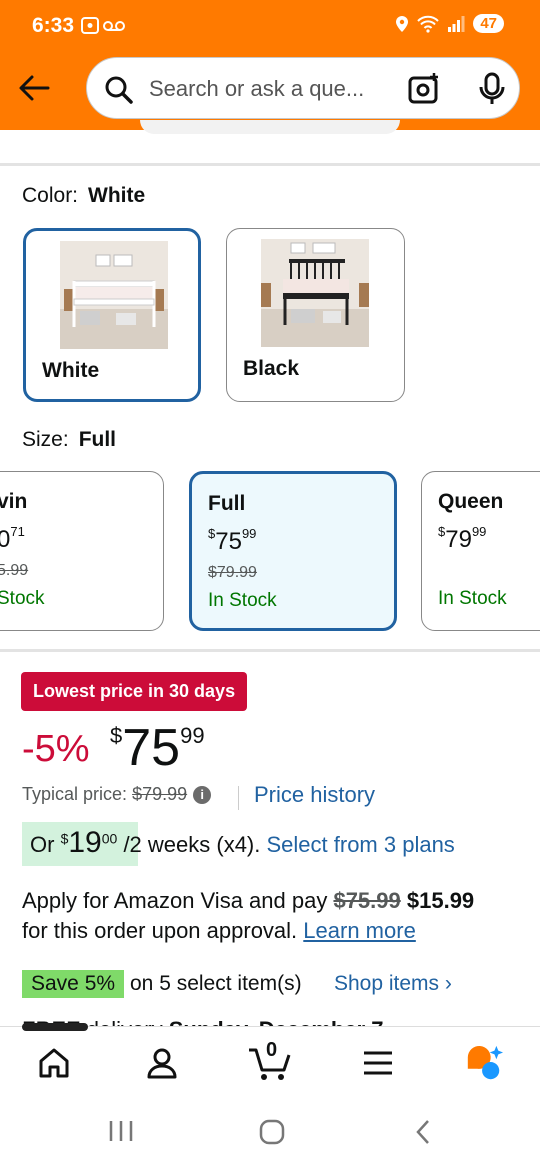  What do you see at coordinates (45, 844) in the screenshot?
I see `installment-prefix: Or` at bounding box center [45, 844].